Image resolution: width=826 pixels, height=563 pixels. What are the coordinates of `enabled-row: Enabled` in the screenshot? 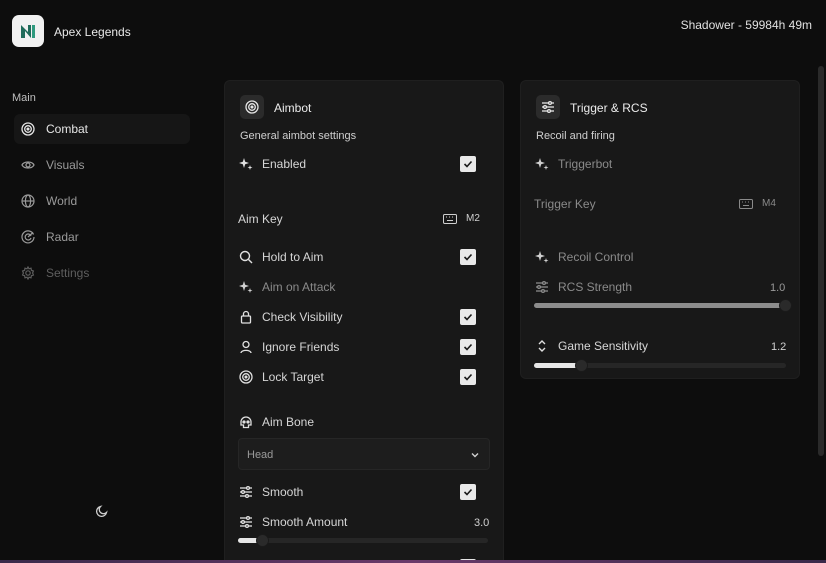 It's located at (272, 164).